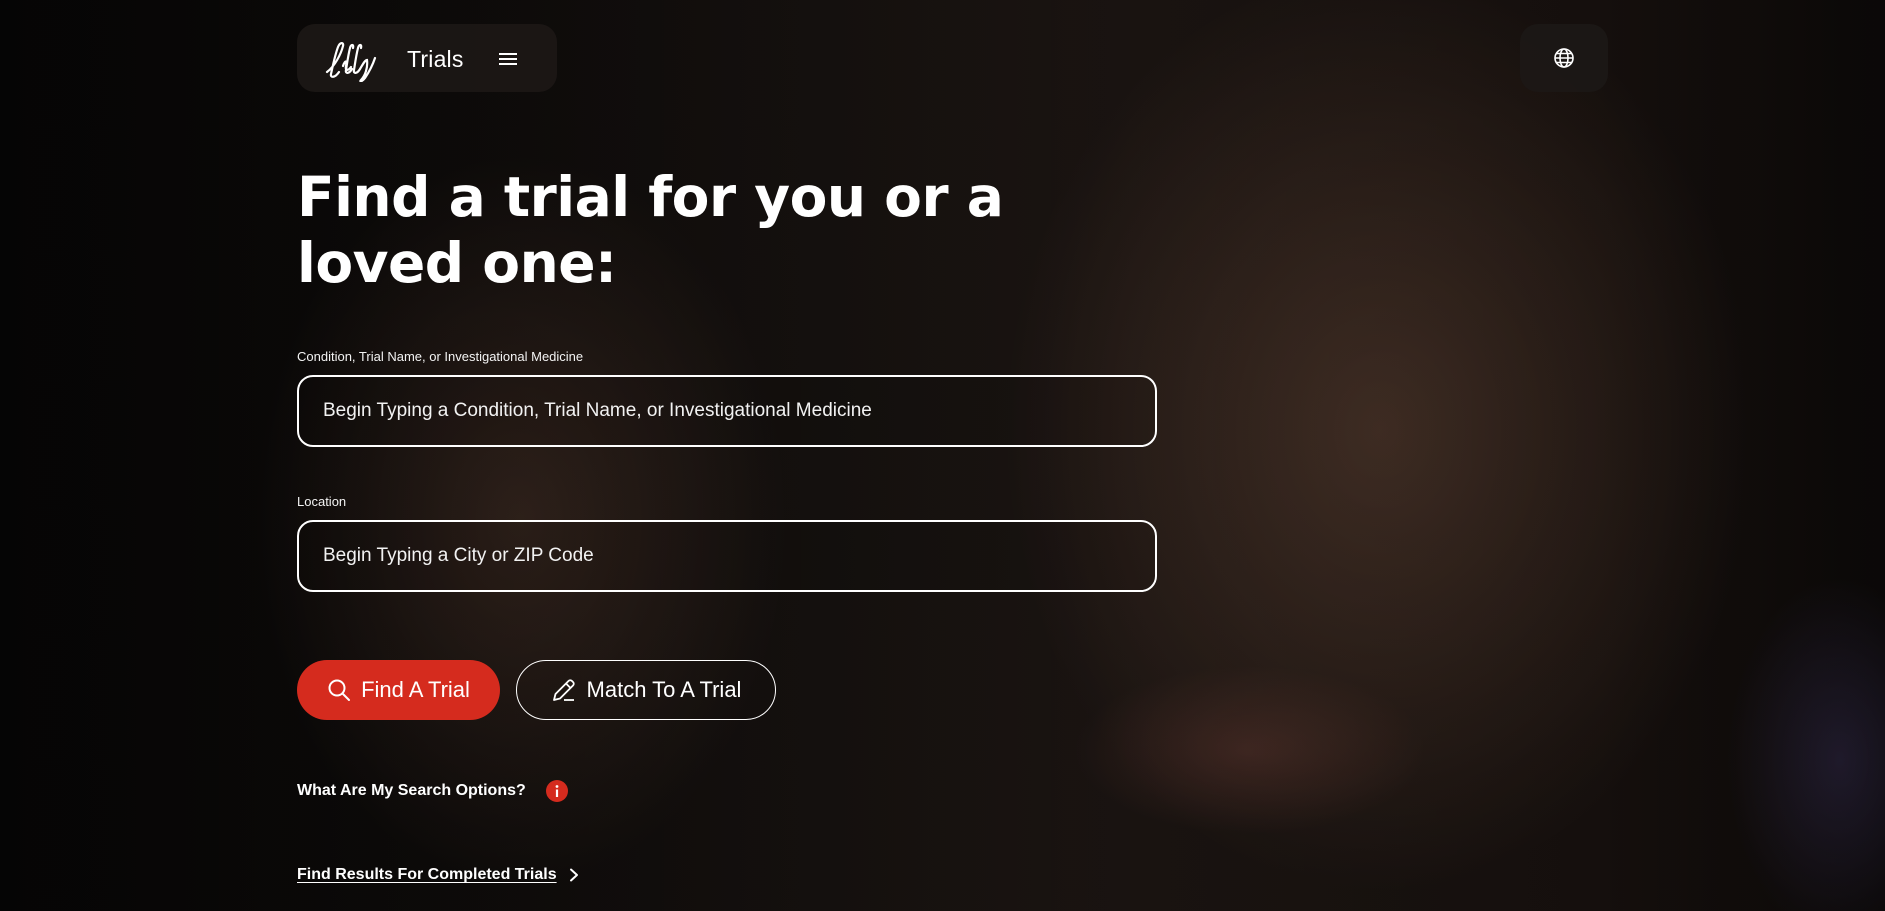  I want to click on completed-trials-link: Find Results For Completed Trials, so click(438, 875).